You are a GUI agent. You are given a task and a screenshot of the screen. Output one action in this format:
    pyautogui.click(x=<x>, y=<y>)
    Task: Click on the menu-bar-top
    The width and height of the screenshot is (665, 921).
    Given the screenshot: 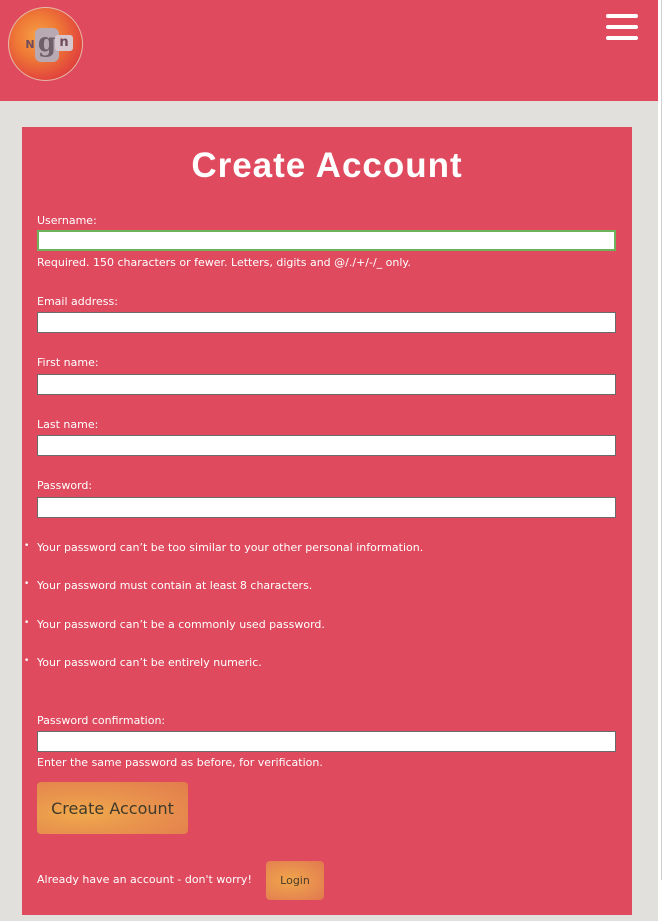 What is the action you would take?
    pyautogui.click(x=622, y=16)
    